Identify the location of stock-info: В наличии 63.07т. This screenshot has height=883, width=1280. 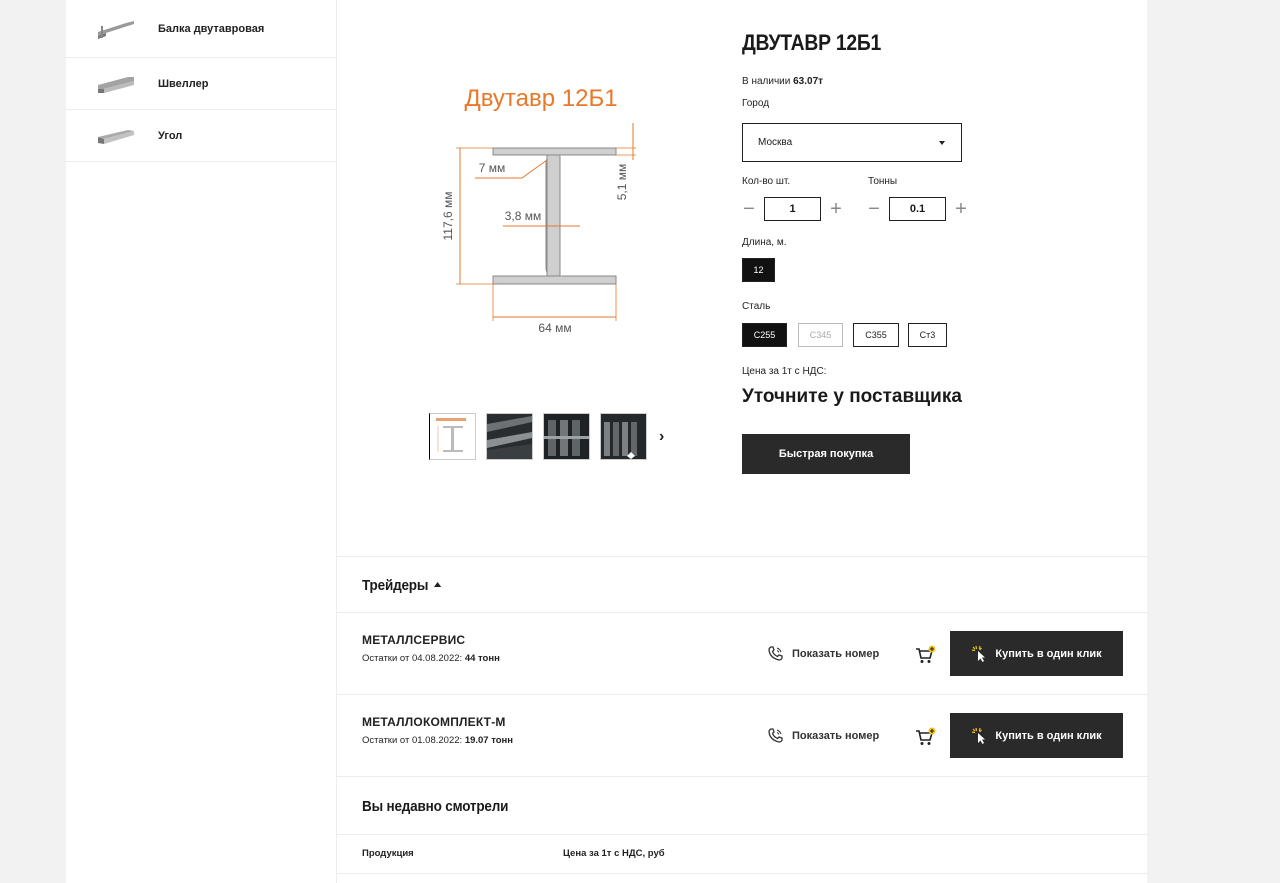
(782, 81).